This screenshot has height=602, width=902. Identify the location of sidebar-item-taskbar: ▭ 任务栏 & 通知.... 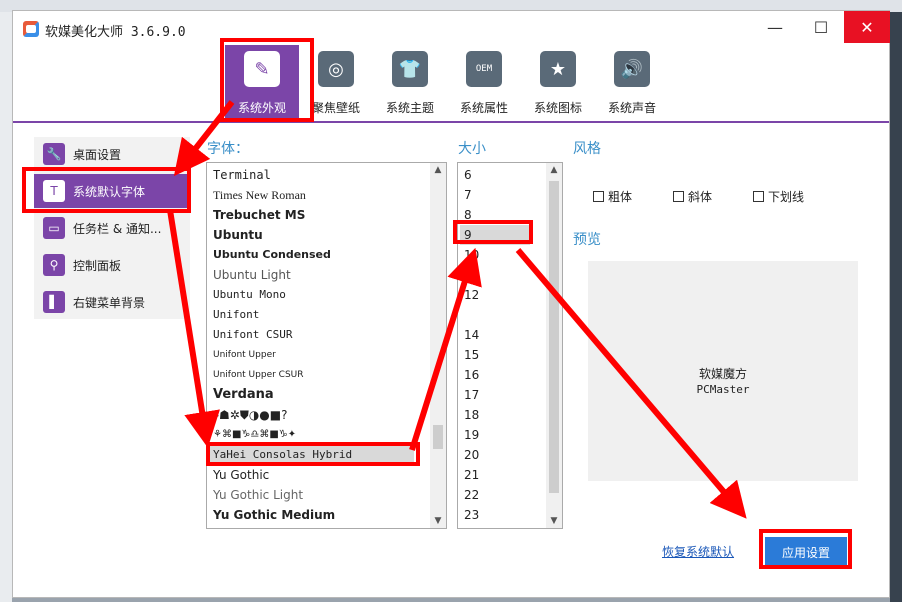
(112, 228).